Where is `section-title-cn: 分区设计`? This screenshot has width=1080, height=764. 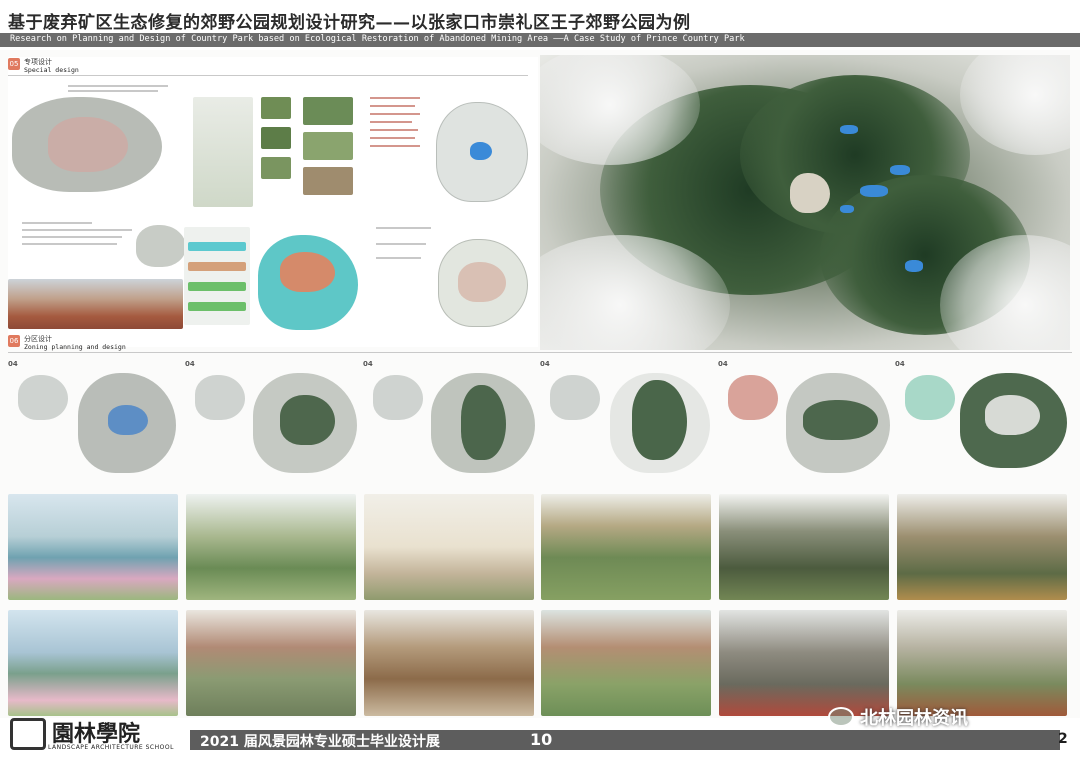 section-title-cn: 分区设计 is located at coordinates (38, 339).